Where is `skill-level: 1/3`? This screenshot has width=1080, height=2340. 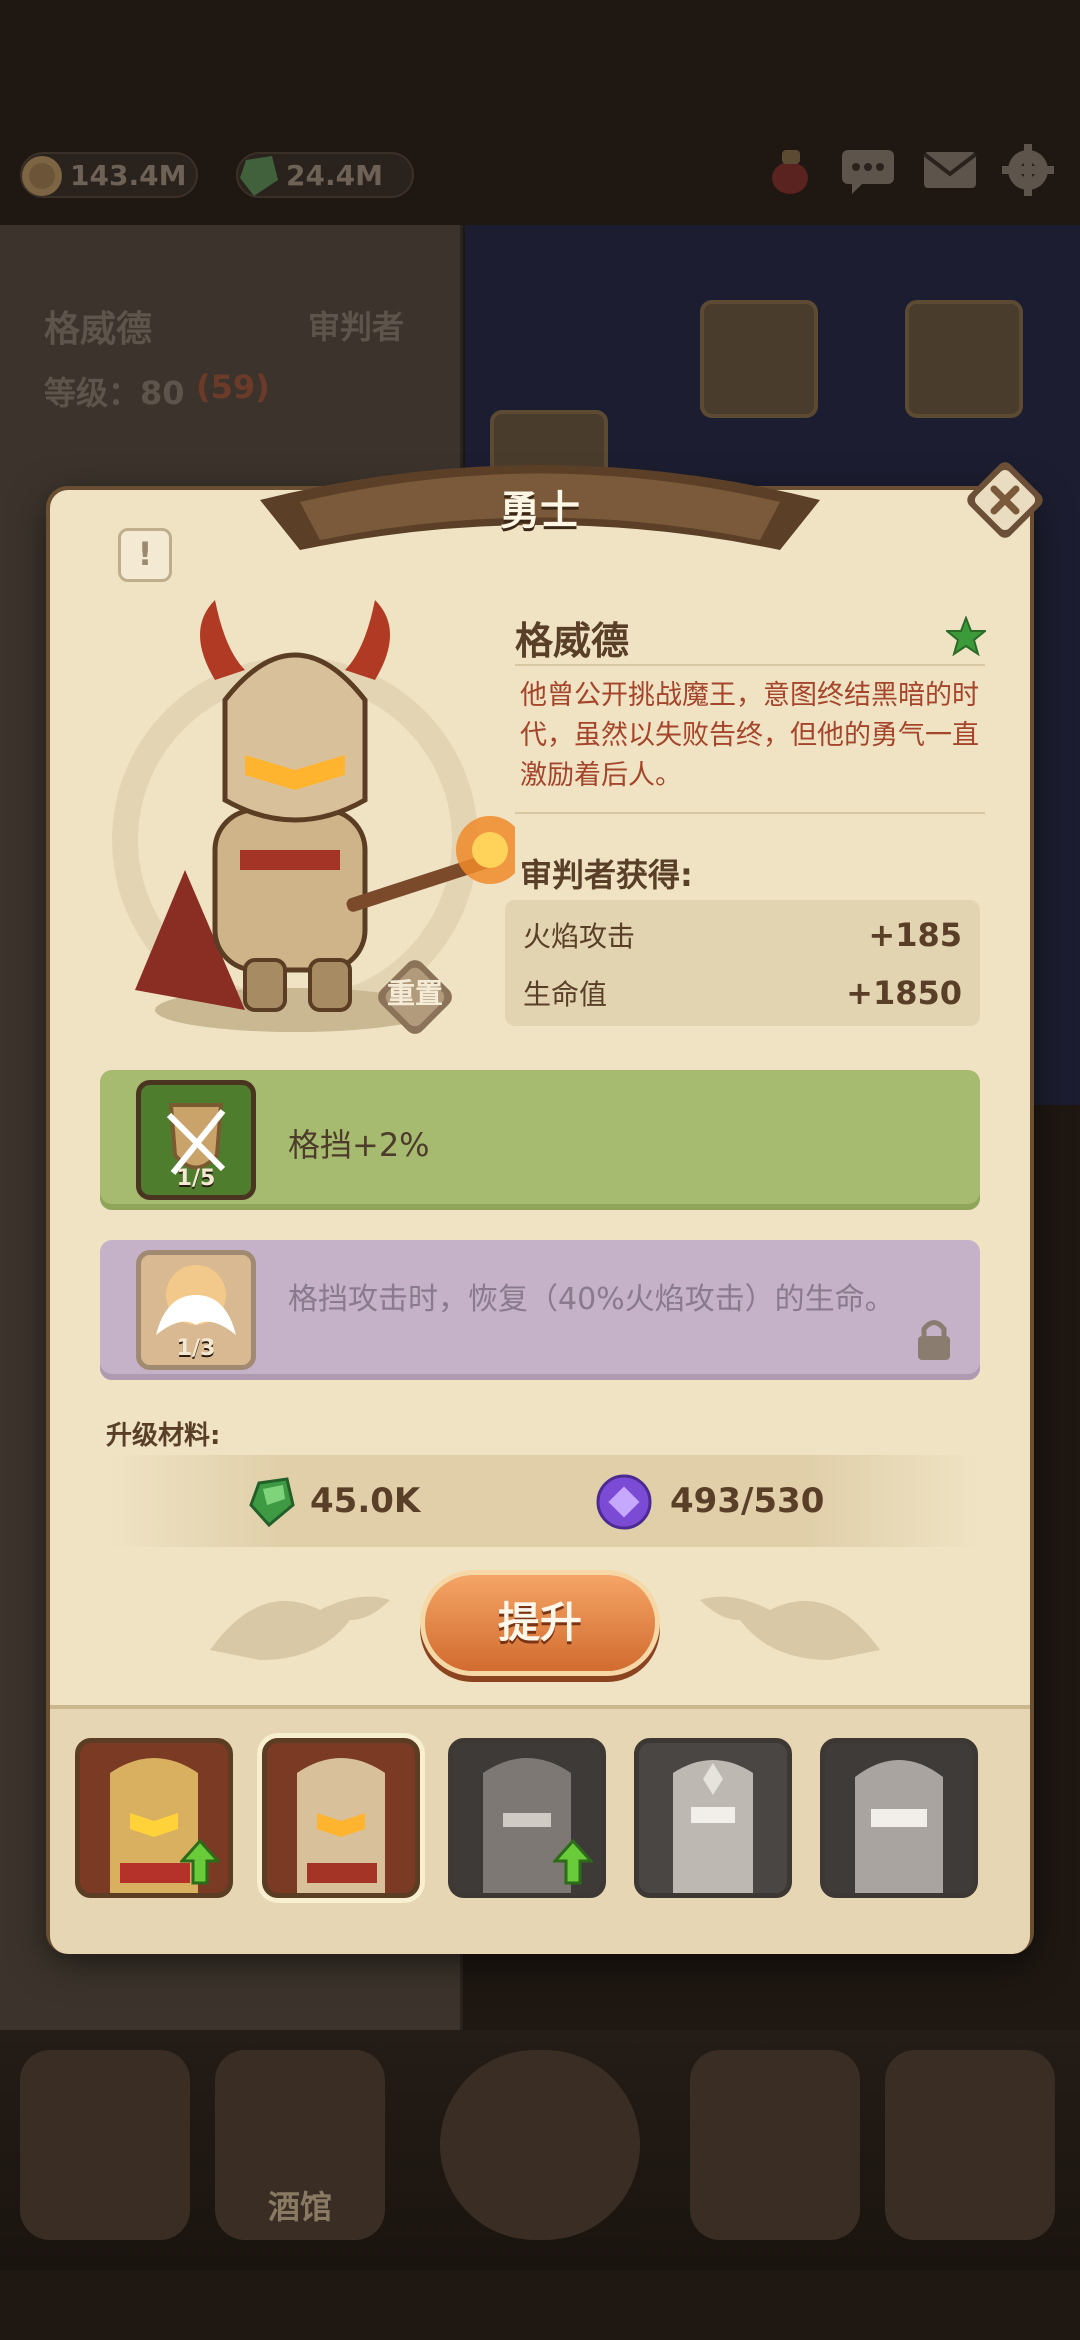 skill-level: 1/3 is located at coordinates (196, 1348).